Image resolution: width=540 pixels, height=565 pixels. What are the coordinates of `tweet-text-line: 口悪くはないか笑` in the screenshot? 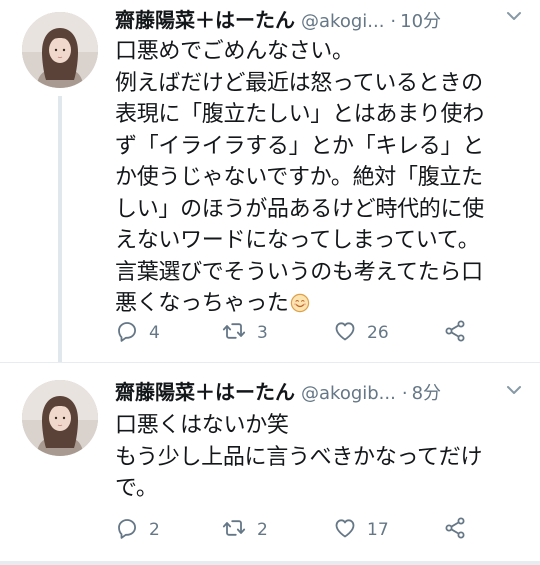 It's located at (202, 425).